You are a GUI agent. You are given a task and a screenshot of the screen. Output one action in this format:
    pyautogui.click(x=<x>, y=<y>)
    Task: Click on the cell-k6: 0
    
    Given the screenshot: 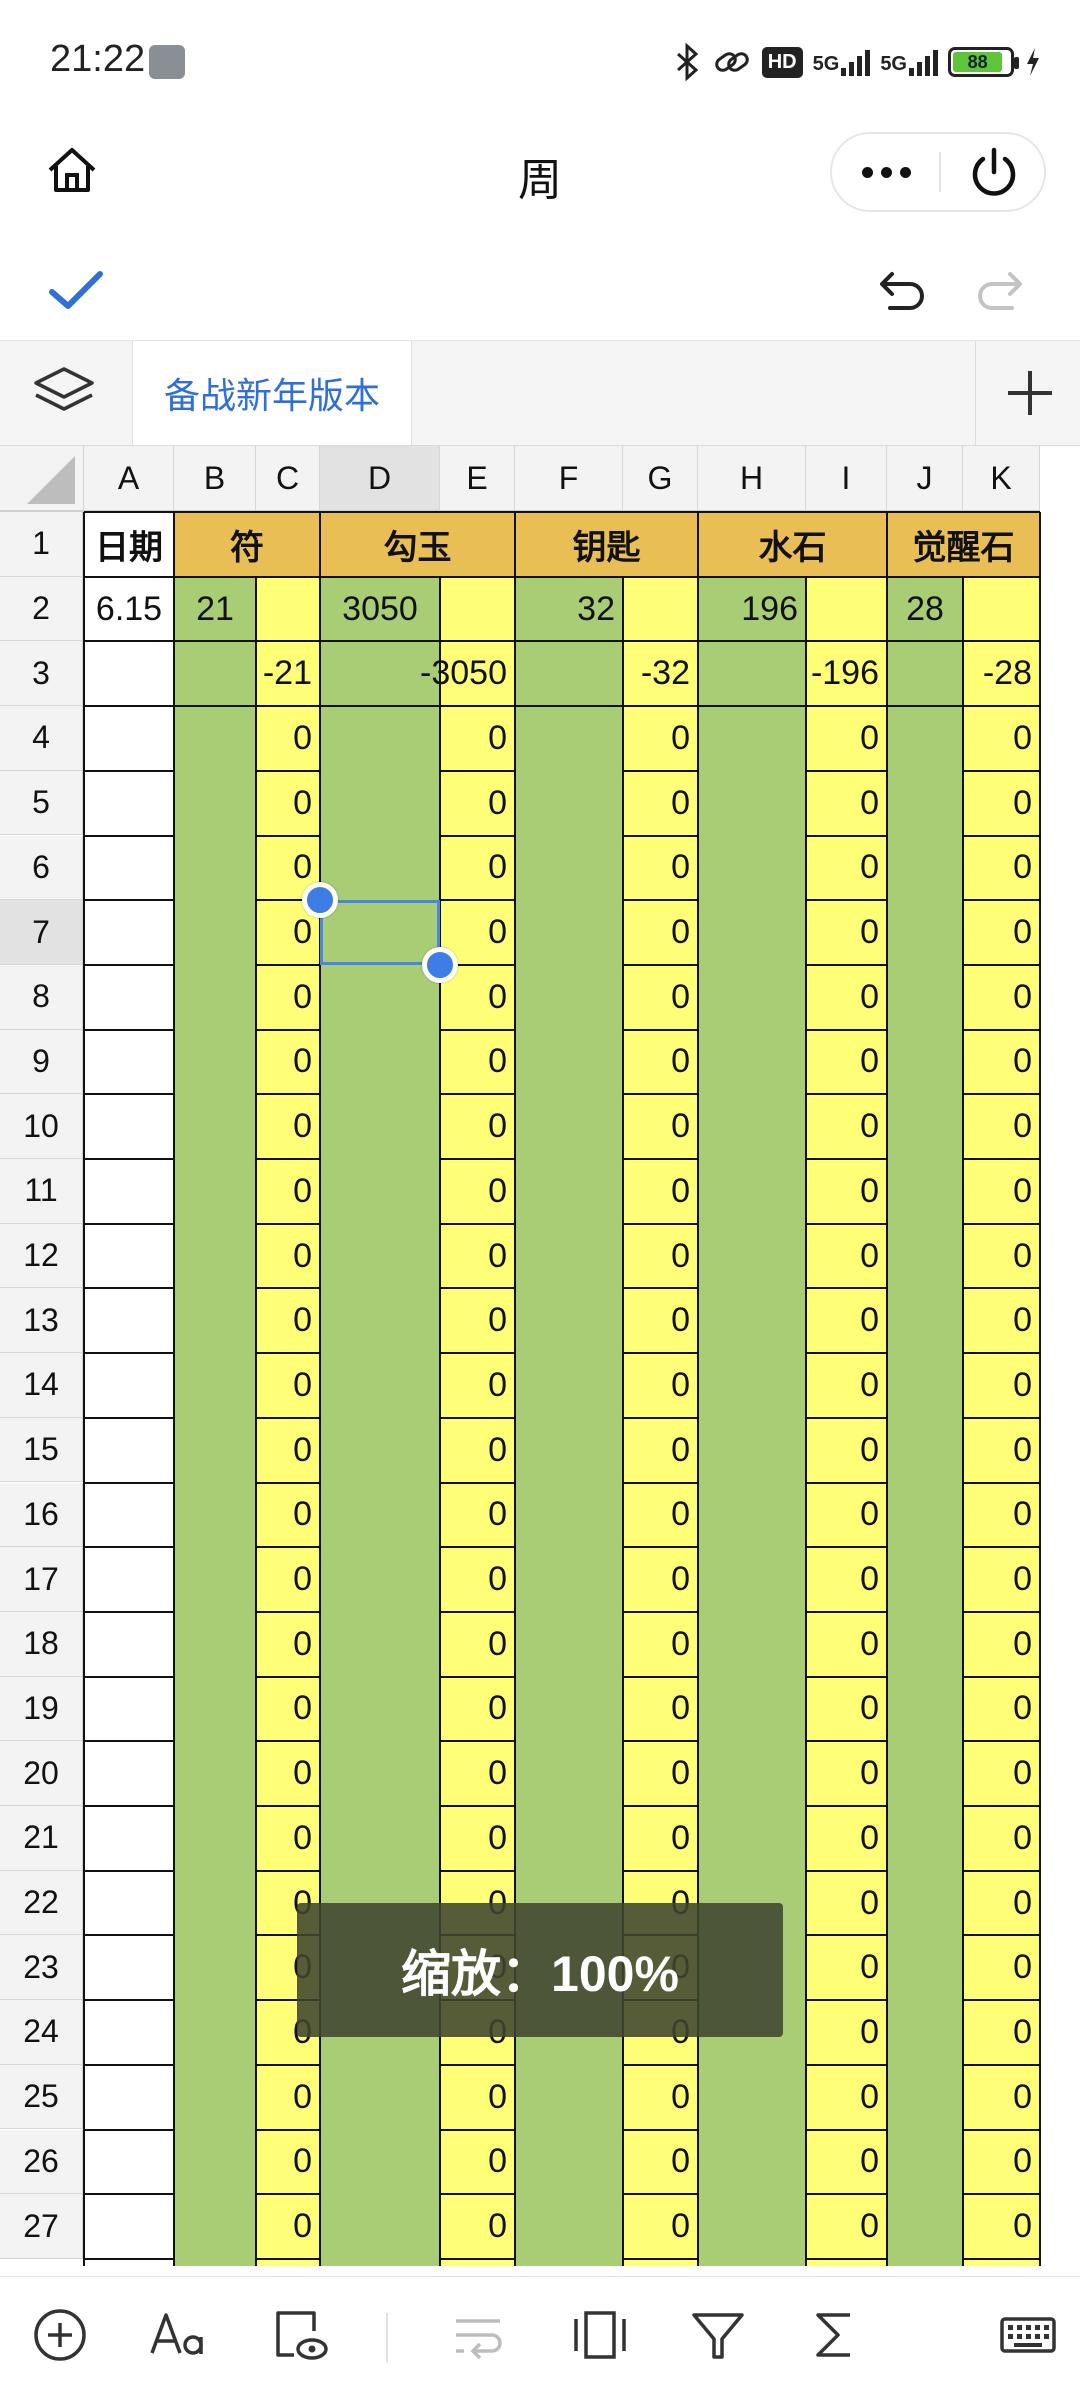 What is the action you would take?
    pyautogui.click(x=1001, y=868)
    